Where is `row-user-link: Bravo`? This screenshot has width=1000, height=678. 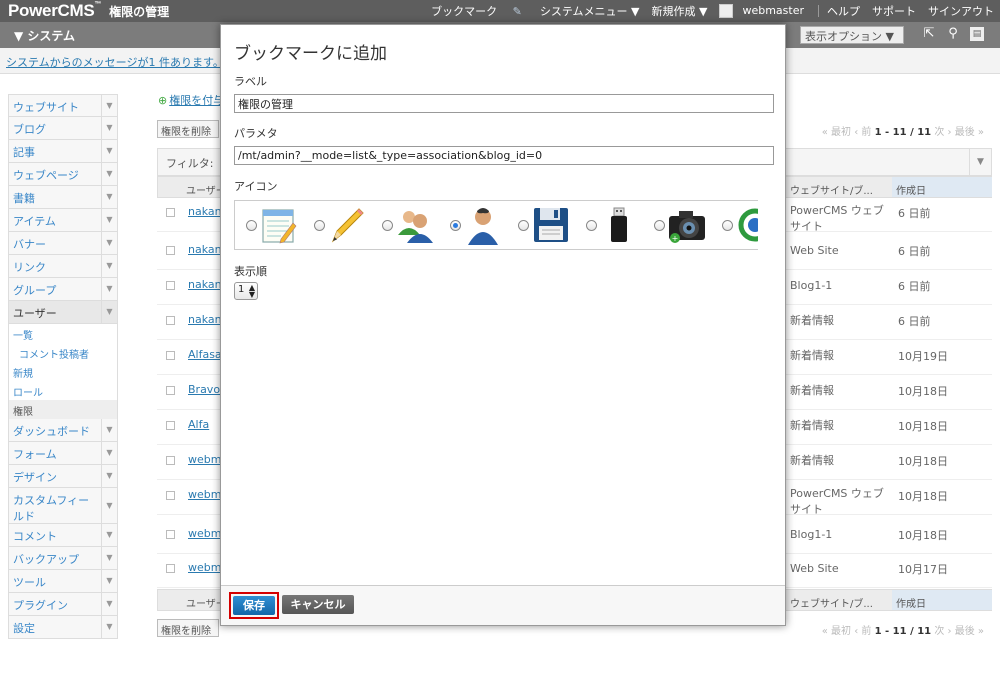 row-user-link: Bravo is located at coordinates (204, 389).